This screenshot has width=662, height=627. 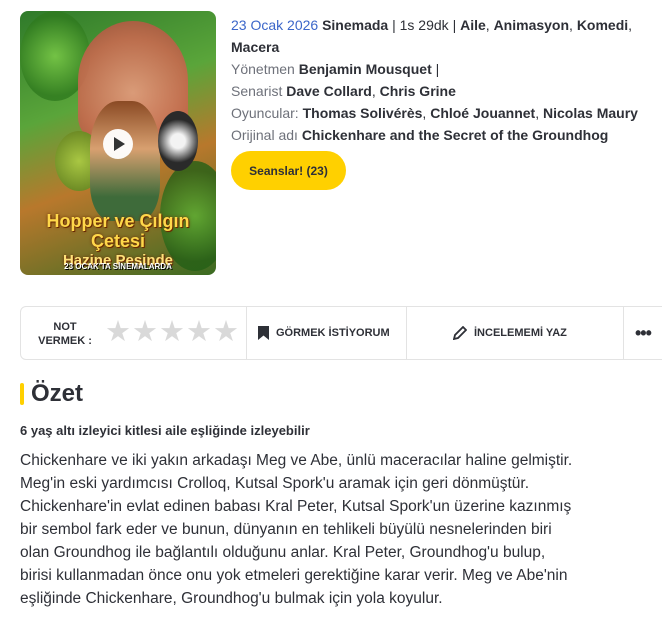 I want to click on heading-accent, so click(x=22, y=394).